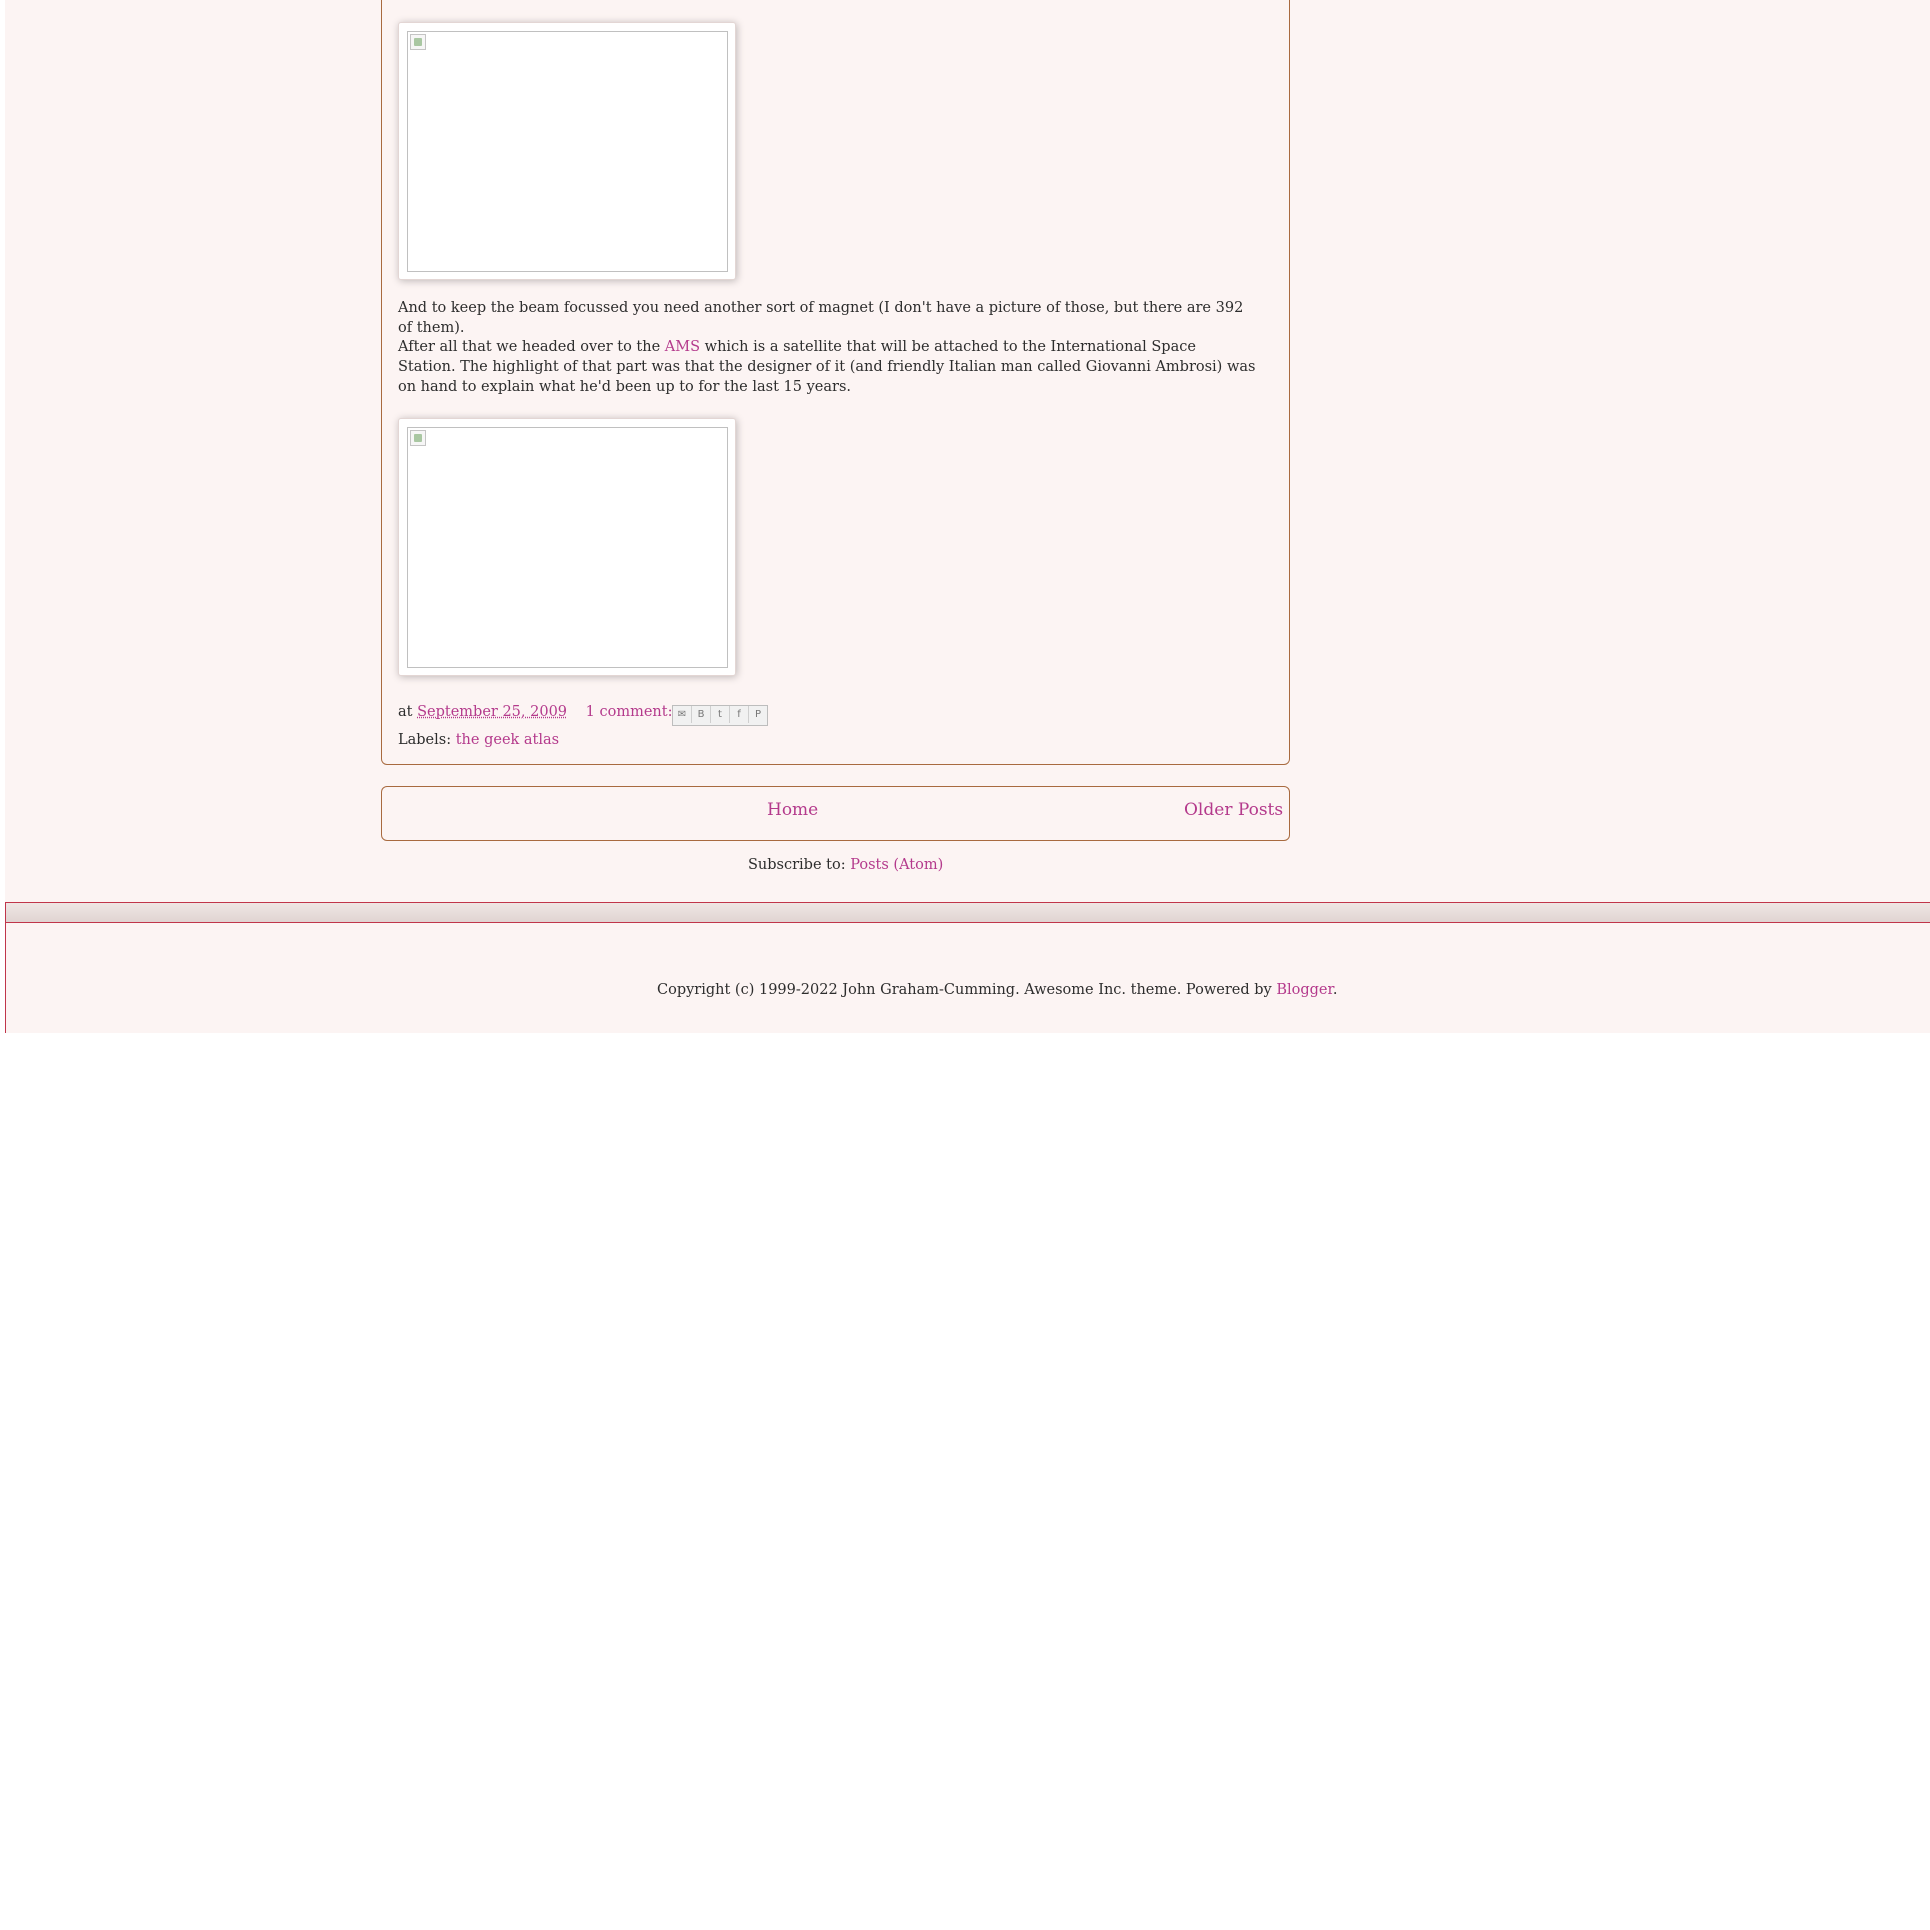 The image size is (1930, 1930). I want to click on post-image-magnet, so click(567, 151).